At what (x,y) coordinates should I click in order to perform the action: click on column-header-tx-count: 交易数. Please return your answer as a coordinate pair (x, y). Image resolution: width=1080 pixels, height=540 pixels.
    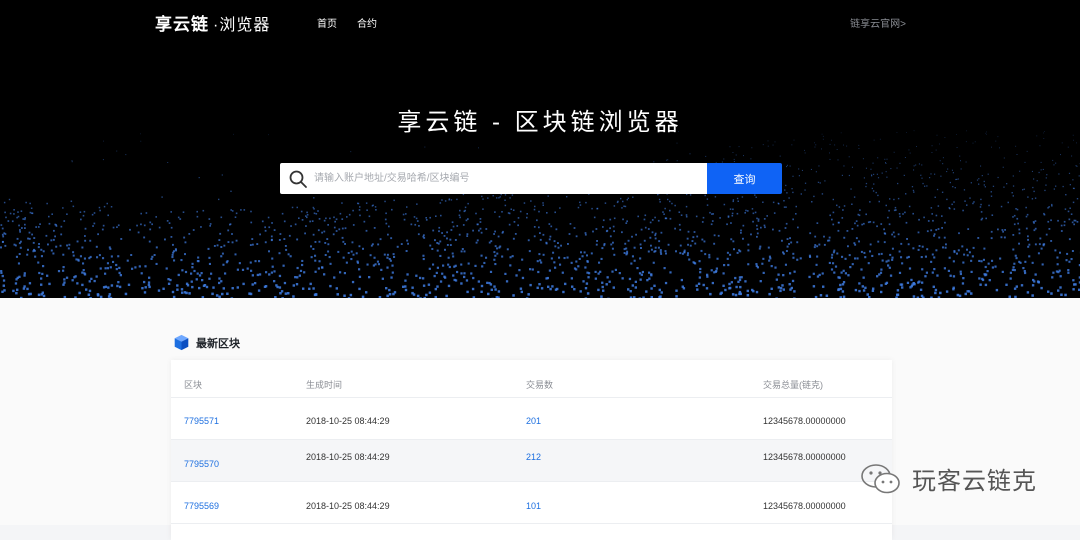
    Looking at the image, I should click on (539, 384).